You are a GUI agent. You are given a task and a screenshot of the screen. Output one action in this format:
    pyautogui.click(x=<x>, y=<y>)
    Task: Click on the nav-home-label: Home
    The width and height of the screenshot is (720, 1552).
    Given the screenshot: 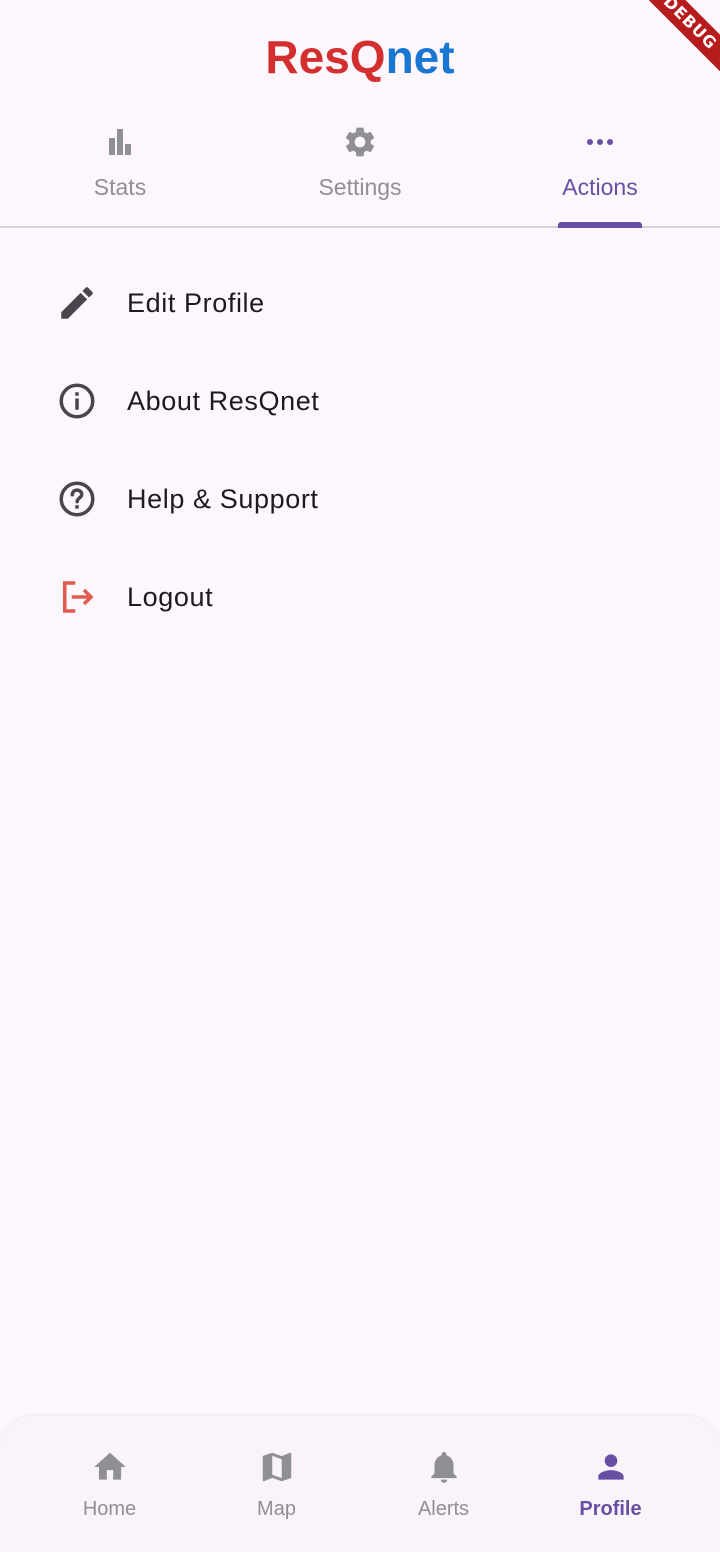 What is the action you would take?
    pyautogui.click(x=109, y=1509)
    